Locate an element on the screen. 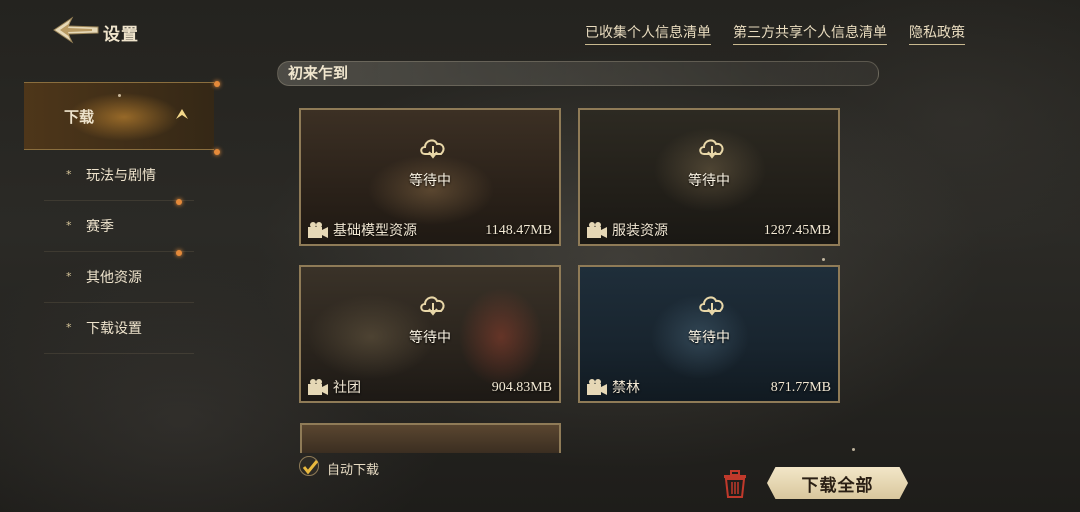 This screenshot has width=1080, height=512. checkmark-icon is located at coordinates (310, 467).